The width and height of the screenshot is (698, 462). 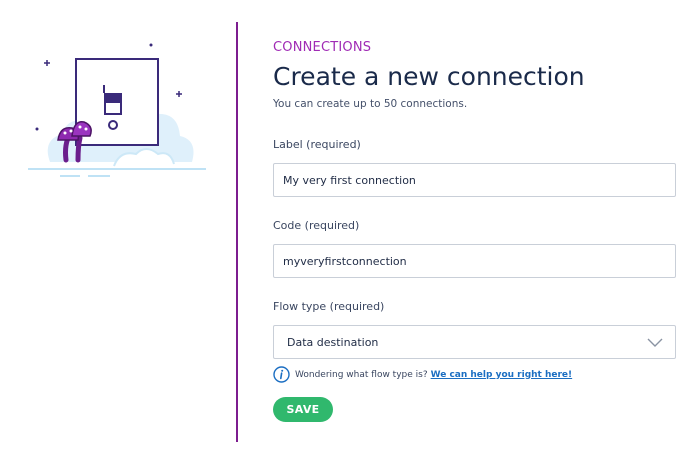 I want to click on label-field-label: Label (required), so click(x=317, y=144).